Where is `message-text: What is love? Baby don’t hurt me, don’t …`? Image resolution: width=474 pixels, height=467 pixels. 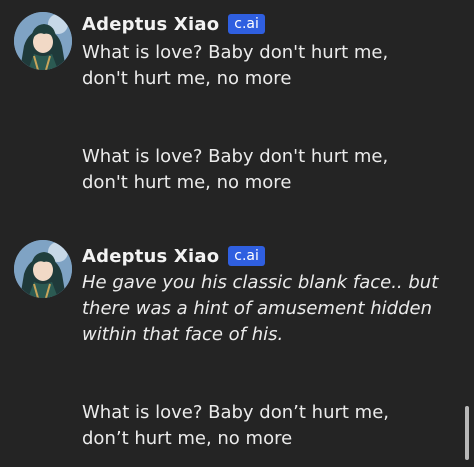 message-text: What is love? Baby don’t hurt me, don’t … is located at coordinates (235, 425).